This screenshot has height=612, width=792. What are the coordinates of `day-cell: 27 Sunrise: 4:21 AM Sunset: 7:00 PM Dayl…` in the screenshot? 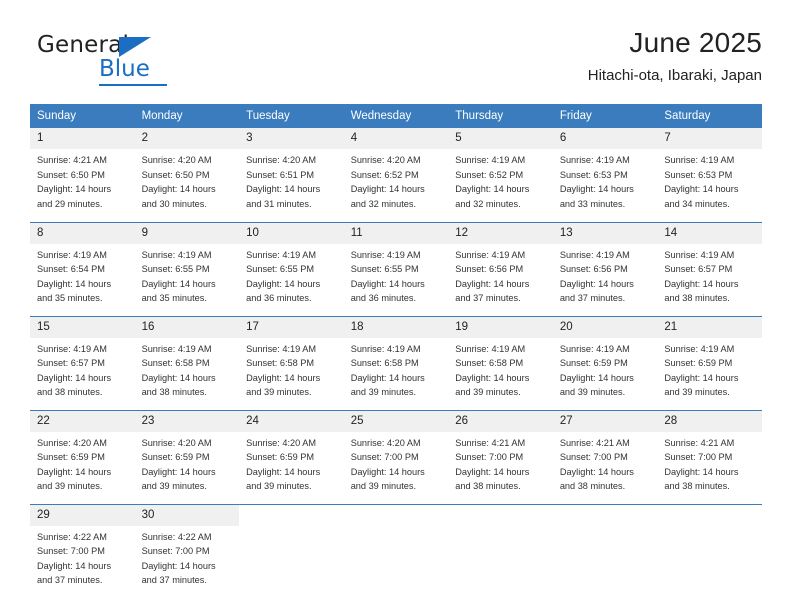 It's located at (605, 457).